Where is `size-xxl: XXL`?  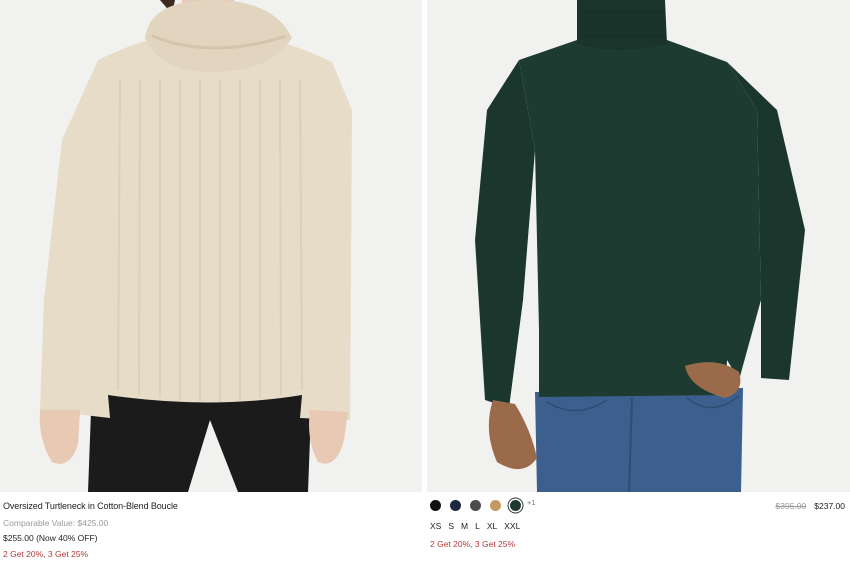 size-xxl: XXL is located at coordinates (512, 526).